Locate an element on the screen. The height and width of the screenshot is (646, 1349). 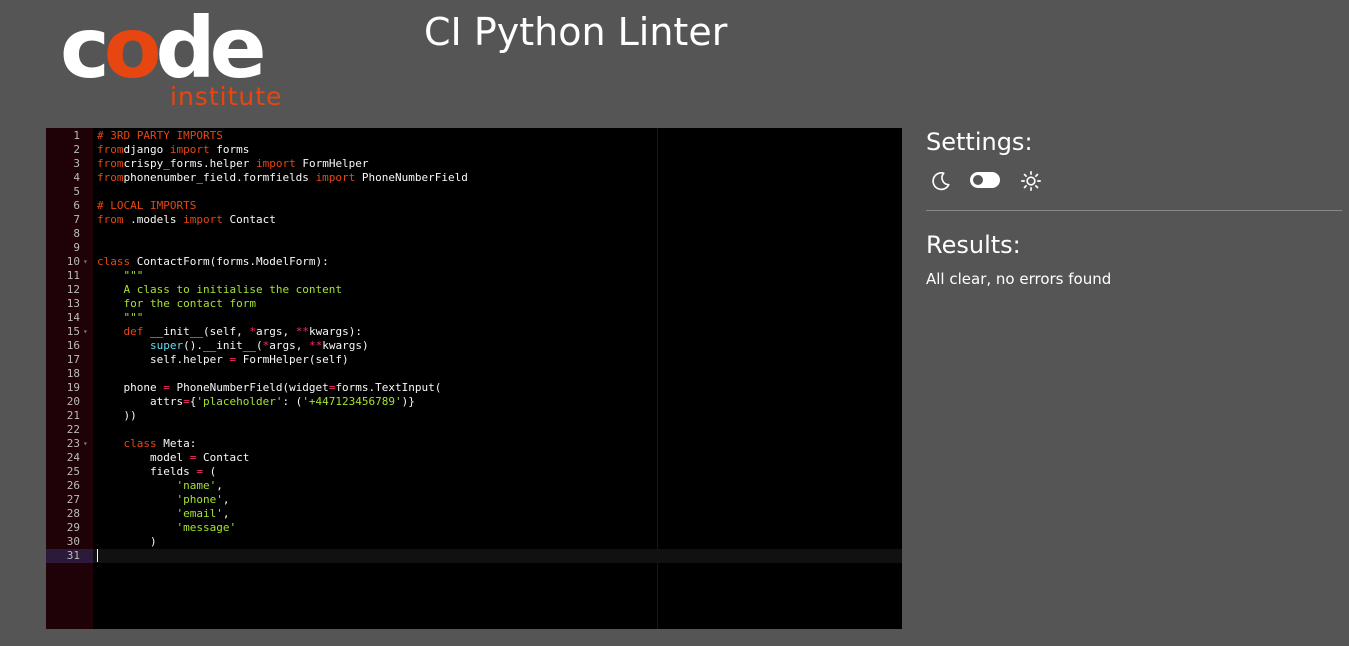
code-line: 27 'phone', is located at coordinates (474, 500).